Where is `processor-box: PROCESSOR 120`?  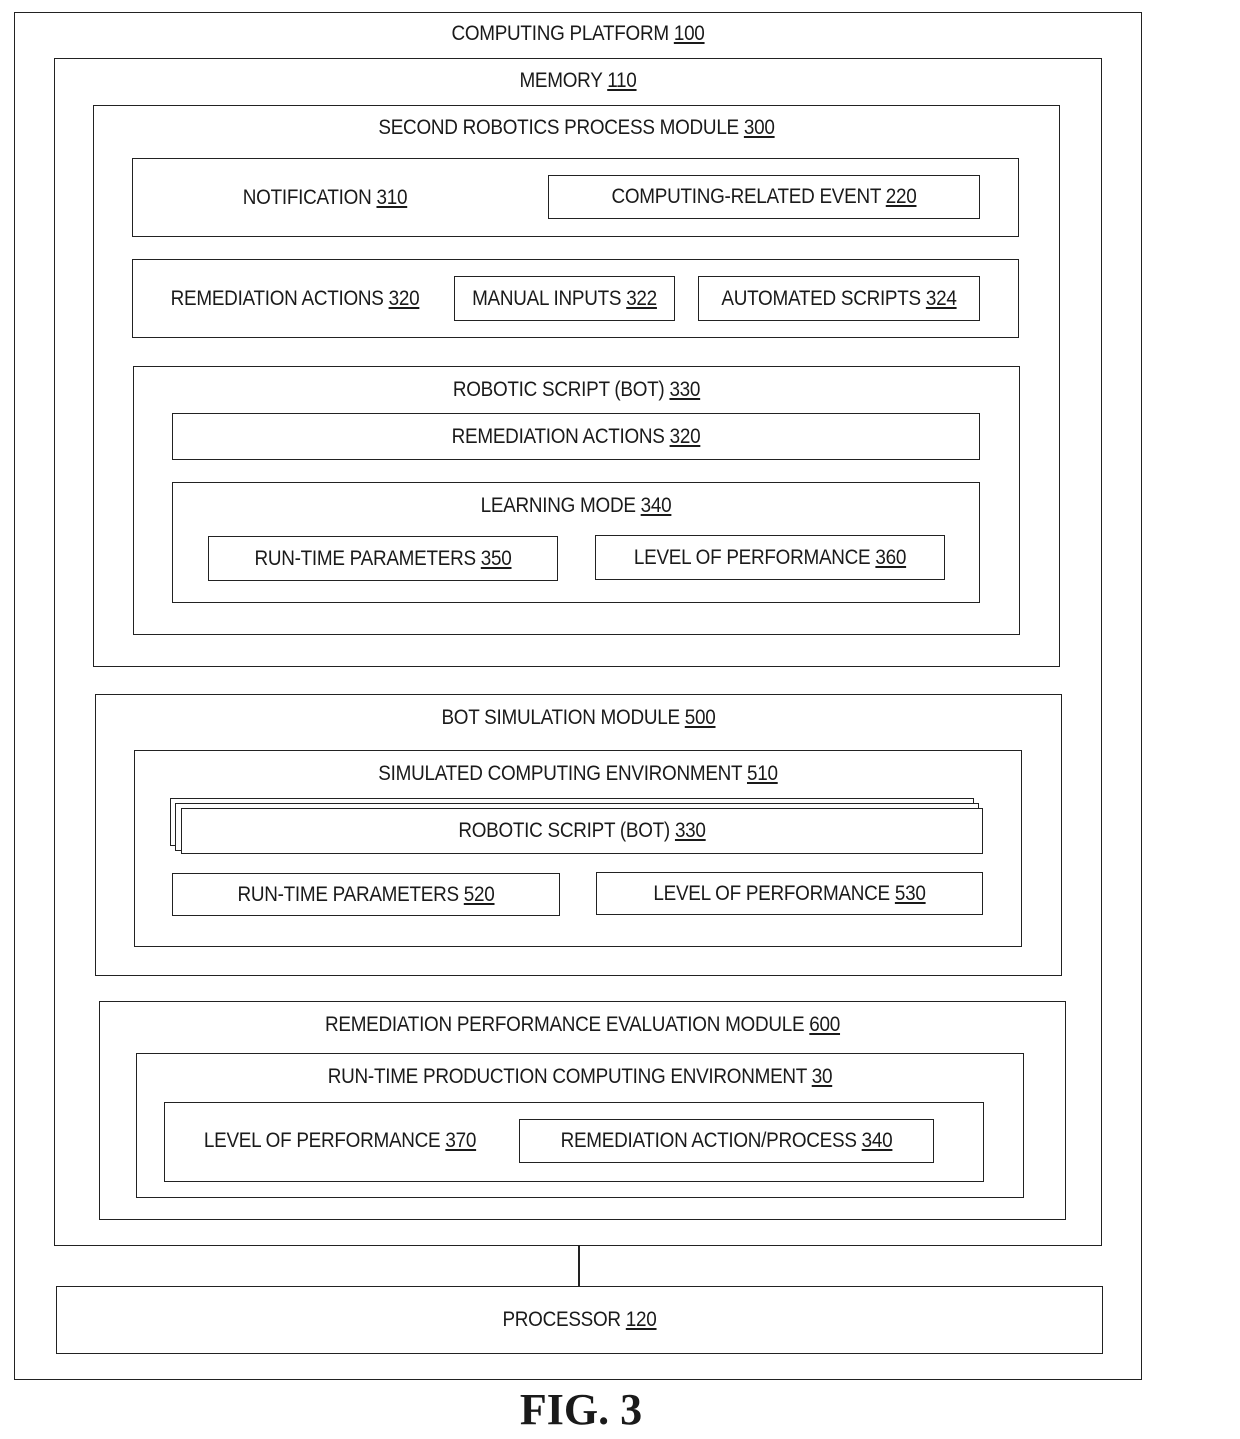 processor-box: PROCESSOR 120 is located at coordinates (579, 1320).